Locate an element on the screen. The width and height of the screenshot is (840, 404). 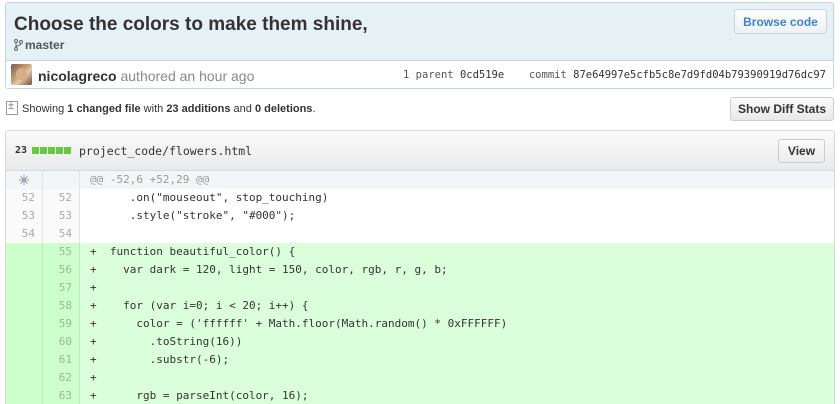
branch-indicator: master is located at coordinates (39, 45).